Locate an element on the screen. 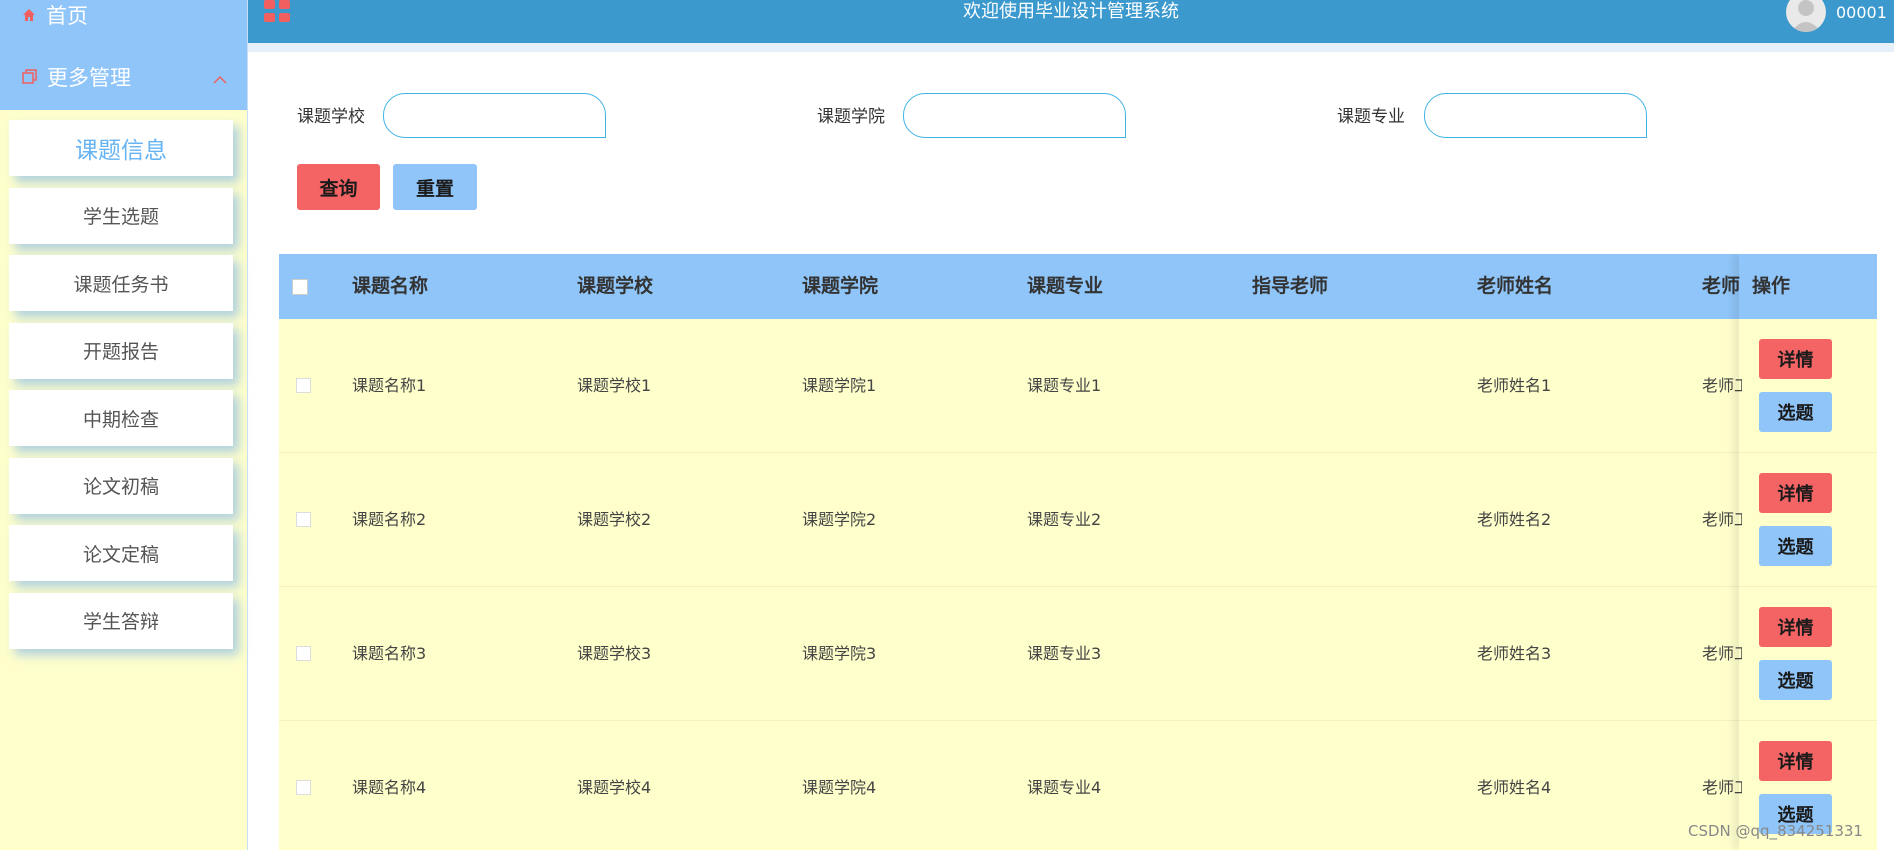 This screenshot has width=1894, height=850. sidebar-menu: 课题信息 学生选题 课题任务书 开题报告 中期检查 论文初稿 论文定稿 学生答辩 is located at coordinates (121, 390).